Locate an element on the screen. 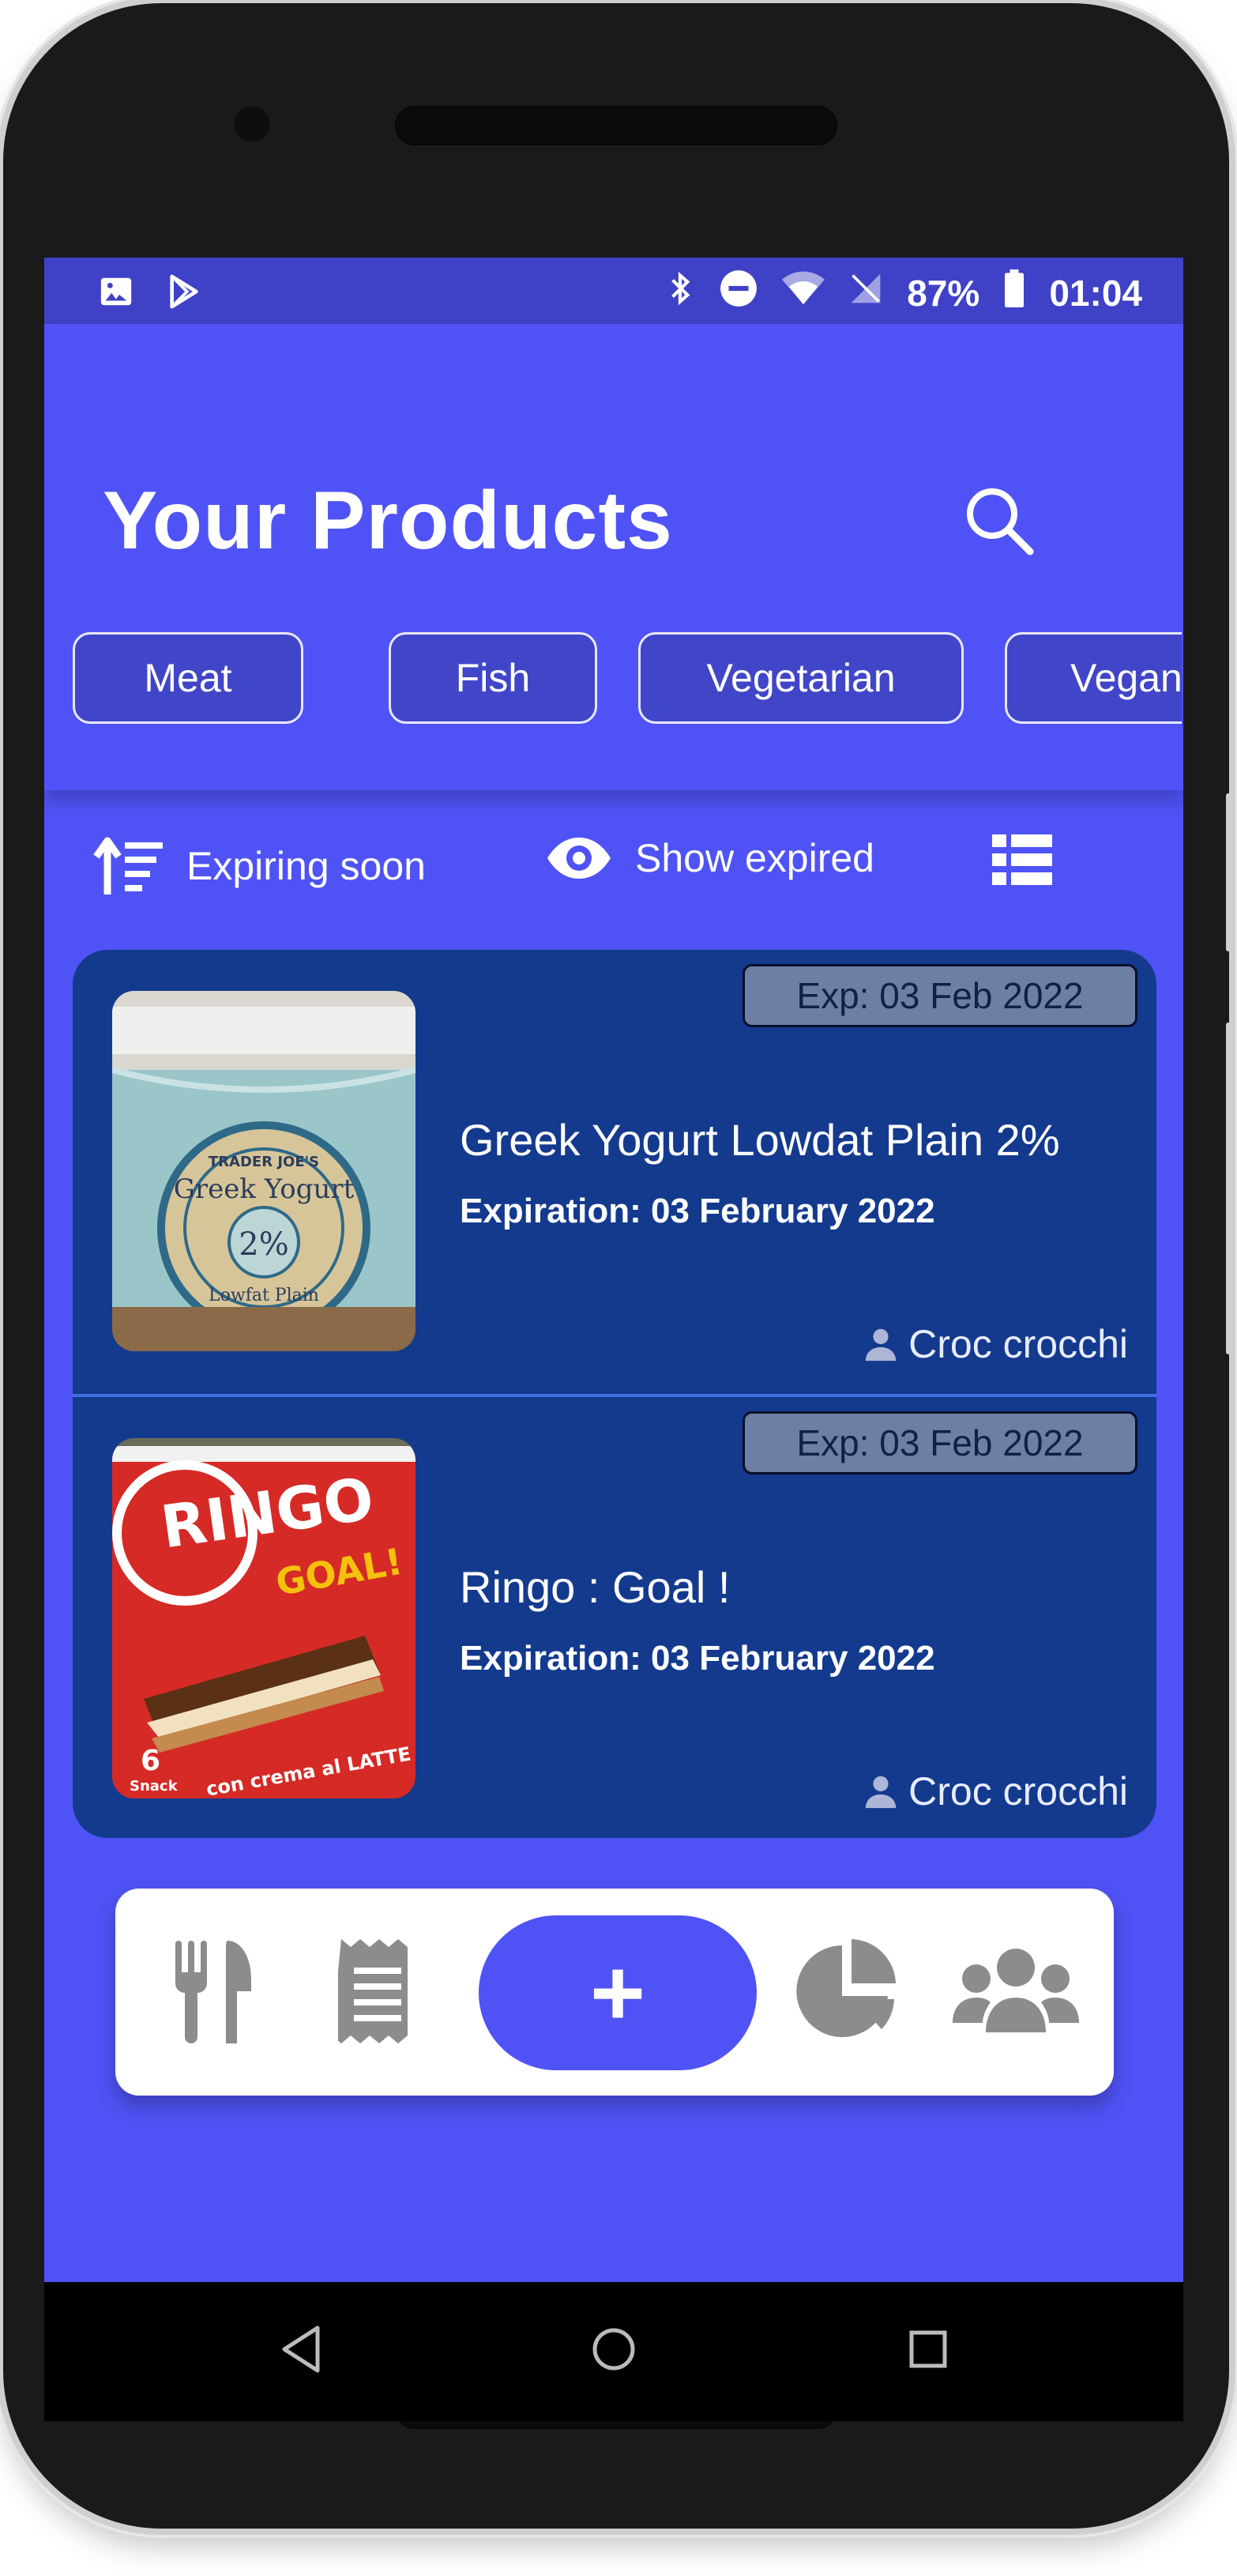 Image resolution: width=1237 pixels, height=2576 pixels. nav-statistics-button is located at coordinates (848, 1993).